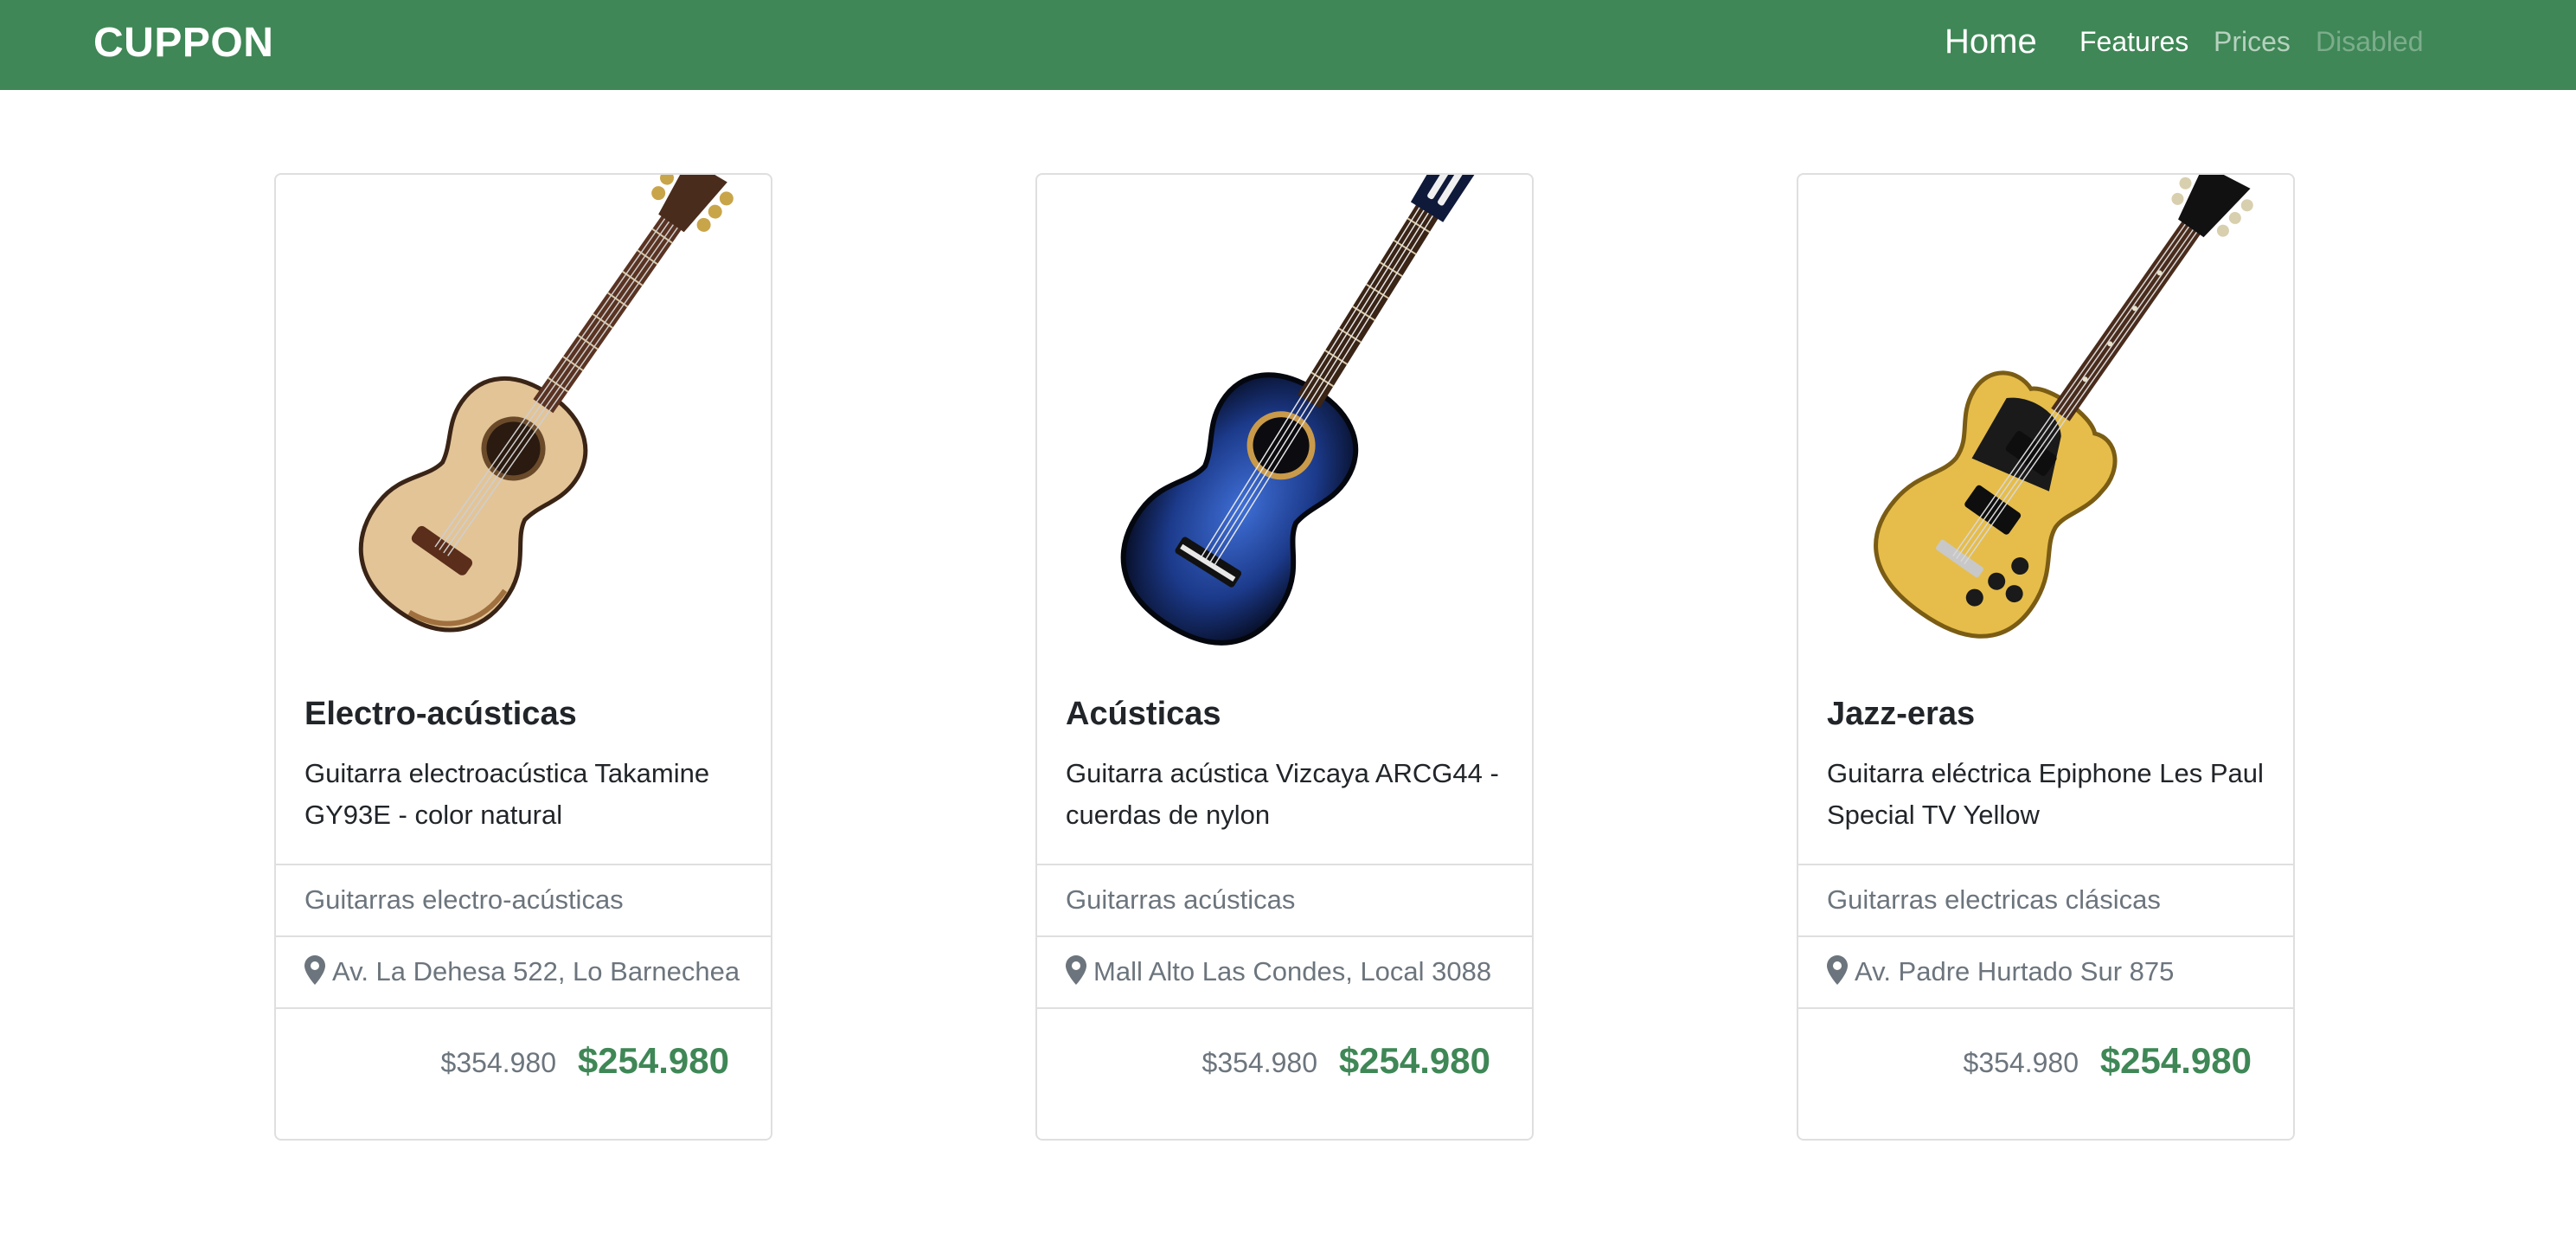 The height and width of the screenshot is (1234, 2576). What do you see at coordinates (2063, 407) in the screenshot?
I see `electric-guitar-yellow-icon` at bounding box center [2063, 407].